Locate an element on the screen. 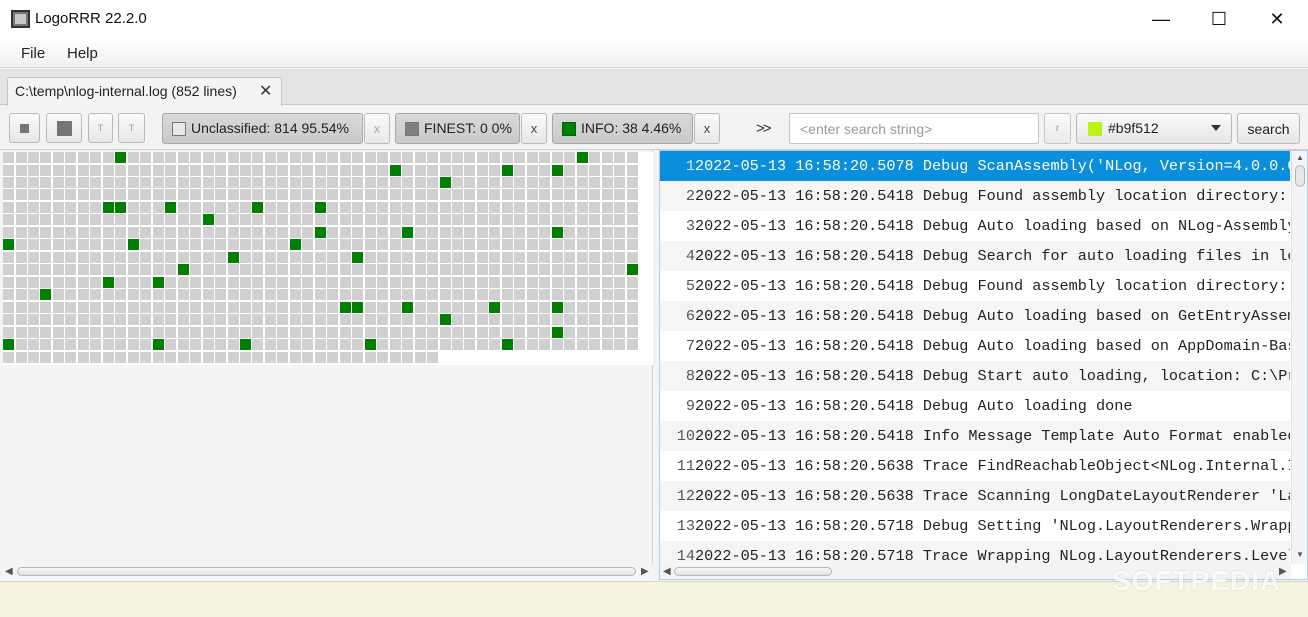 The height and width of the screenshot is (617, 1308). tab-log-file: C:\temp\nlog-internal.log (852 lines) ✕ is located at coordinates (144, 91).